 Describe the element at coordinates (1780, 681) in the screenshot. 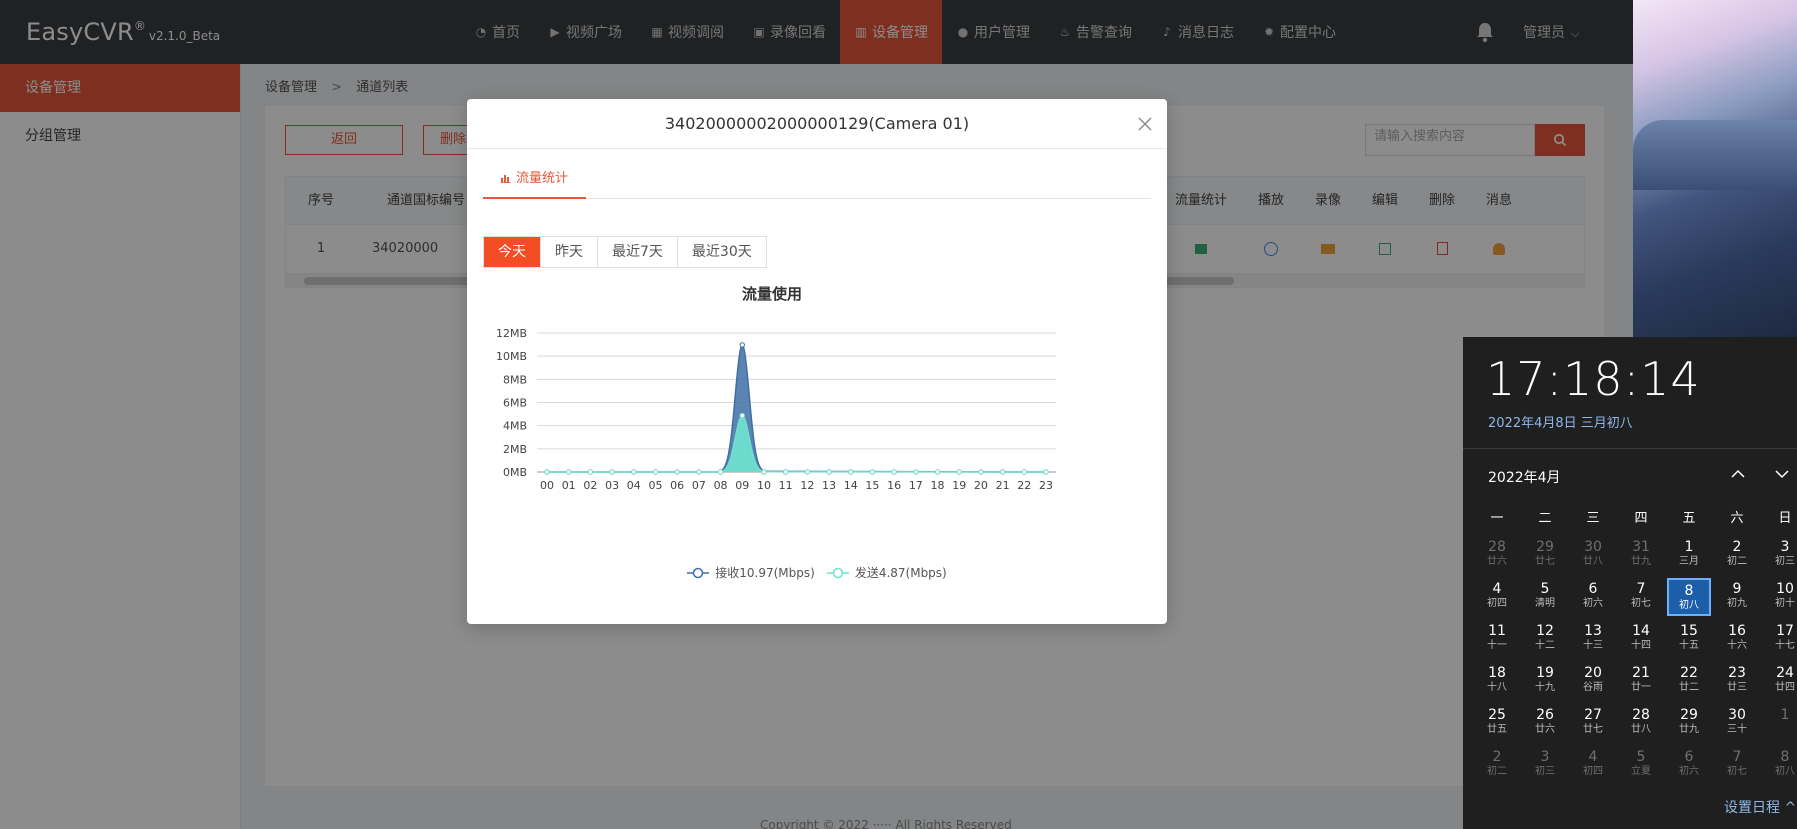

I see `calendar-day: 24 廿四` at that location.